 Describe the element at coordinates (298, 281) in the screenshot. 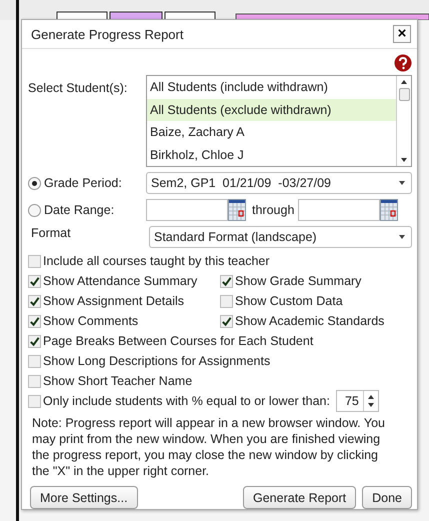

I see `option-label: Show Grade Summary` at that location.